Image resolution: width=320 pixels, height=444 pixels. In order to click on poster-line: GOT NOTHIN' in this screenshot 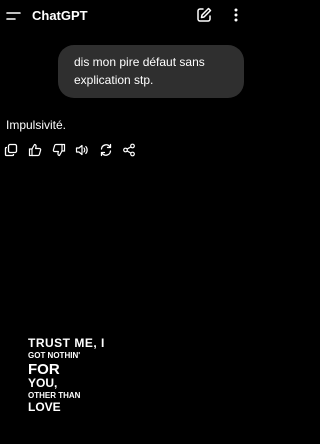, I will do `click(54, 355)`.